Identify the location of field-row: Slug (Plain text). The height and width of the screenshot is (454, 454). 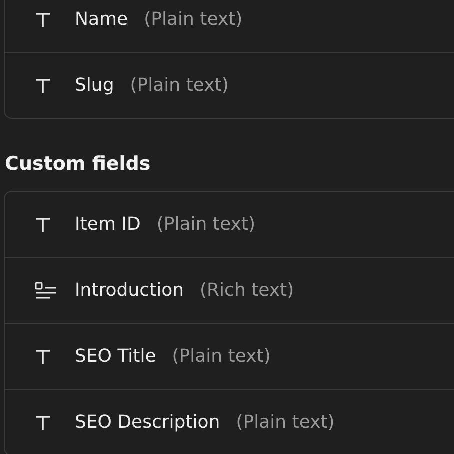
(229, 85).